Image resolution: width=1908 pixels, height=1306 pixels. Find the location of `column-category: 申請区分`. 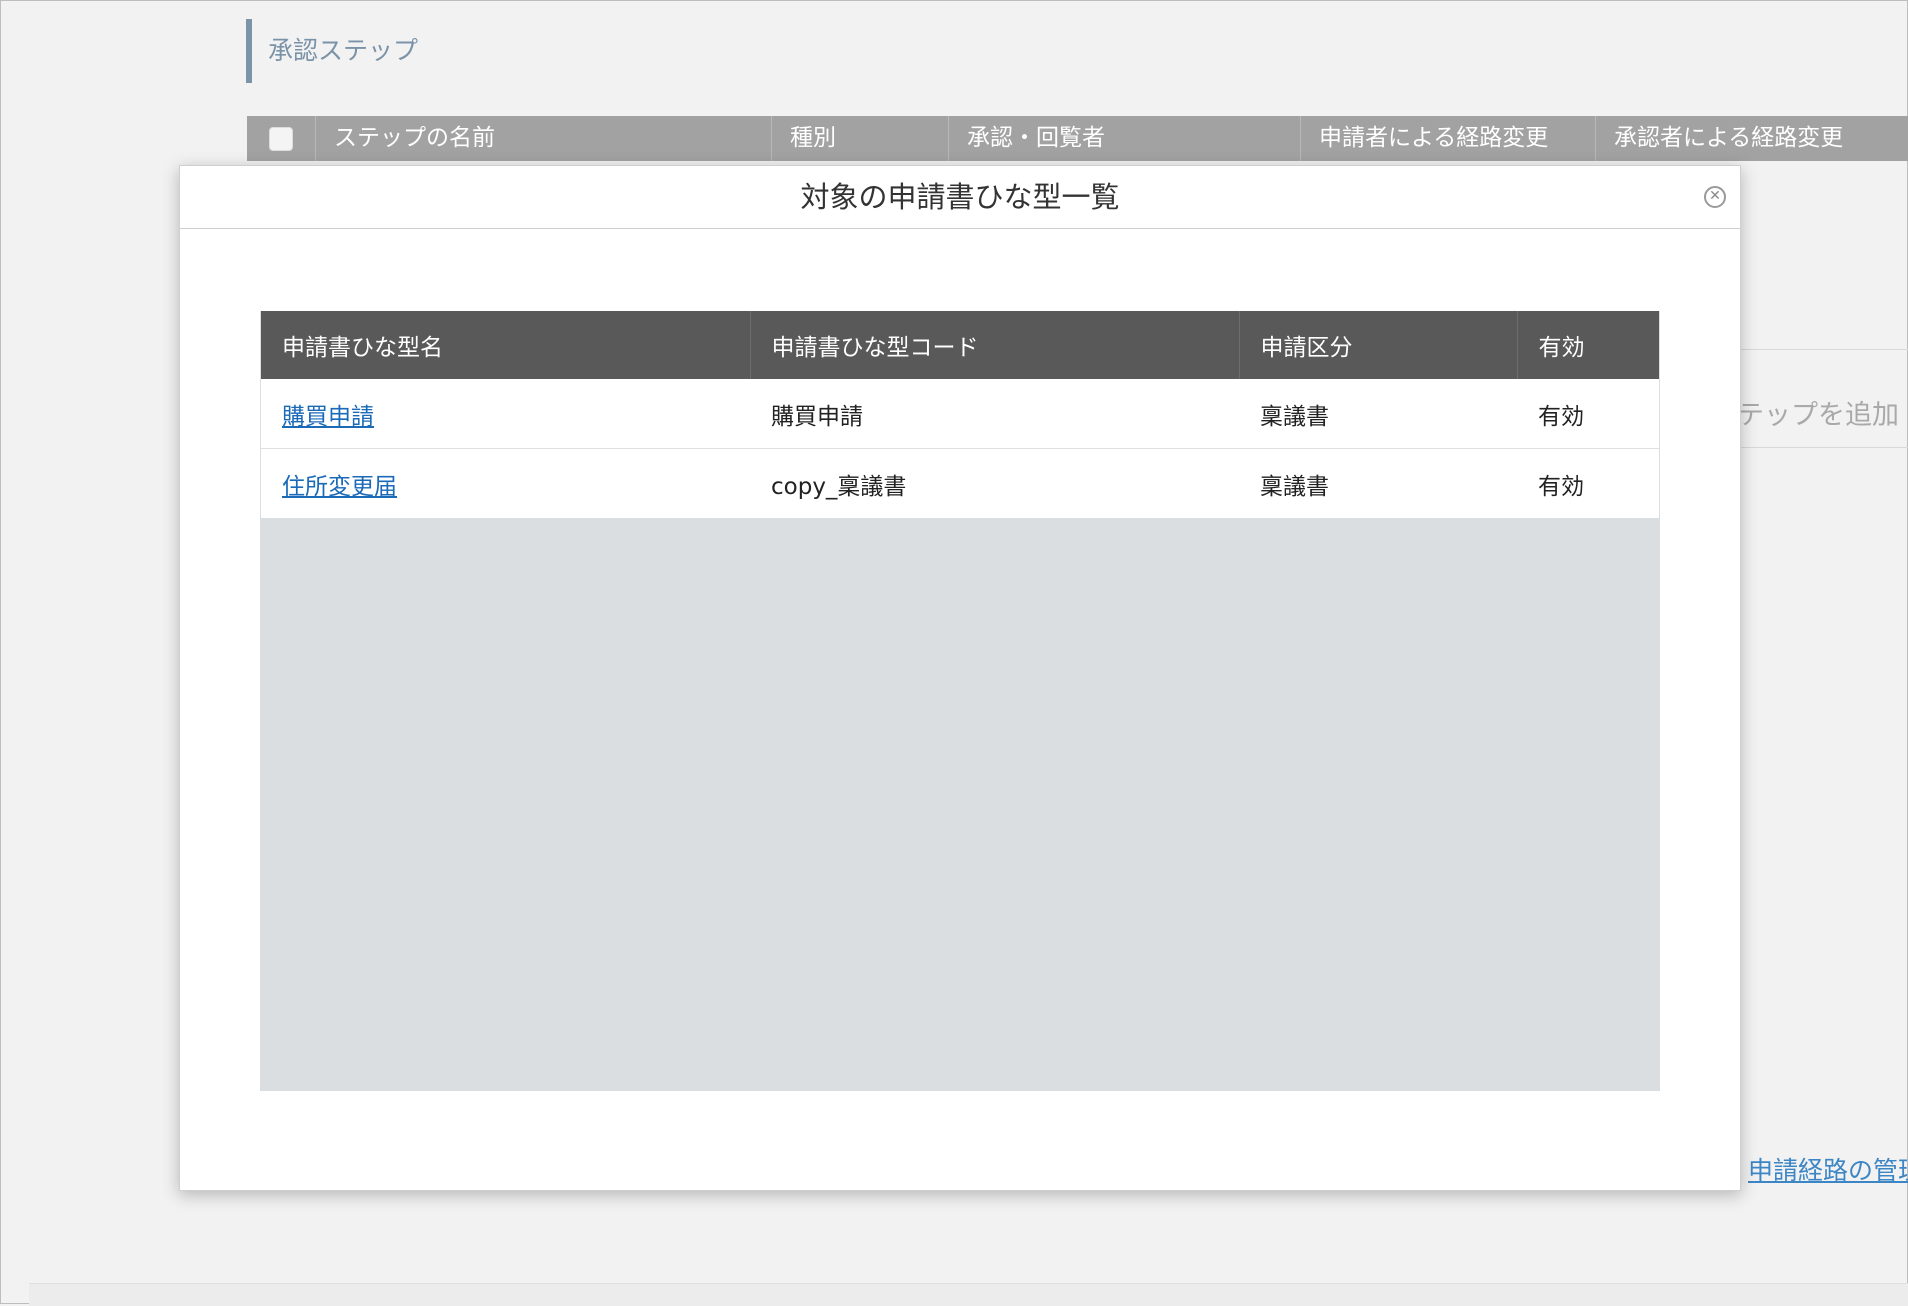

column-category: 申請区分 is located at coordinates (1378, 345).